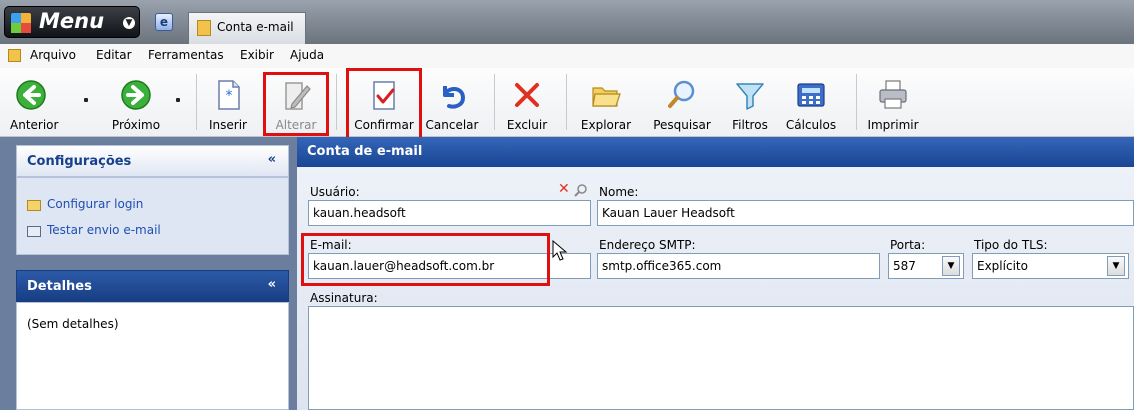 This screenshot has height=410, width=1134. What do you see at coordinates (454, 97) in the screenshot?
I see `undo-icon` at bounding box center [454, 97].